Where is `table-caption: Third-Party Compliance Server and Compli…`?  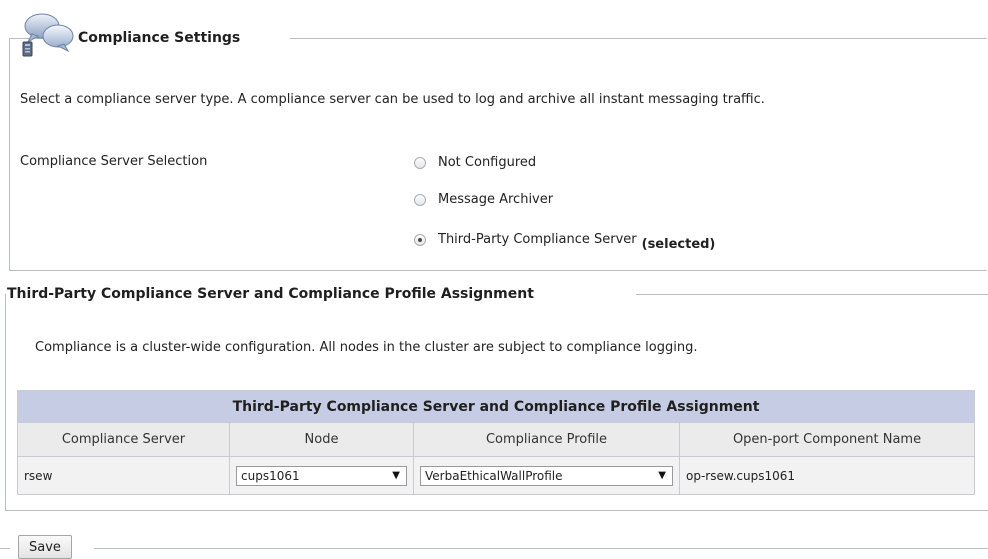 table-caption: Third-Party Compliance Server and Compli… is located at coordinates (496, 406).